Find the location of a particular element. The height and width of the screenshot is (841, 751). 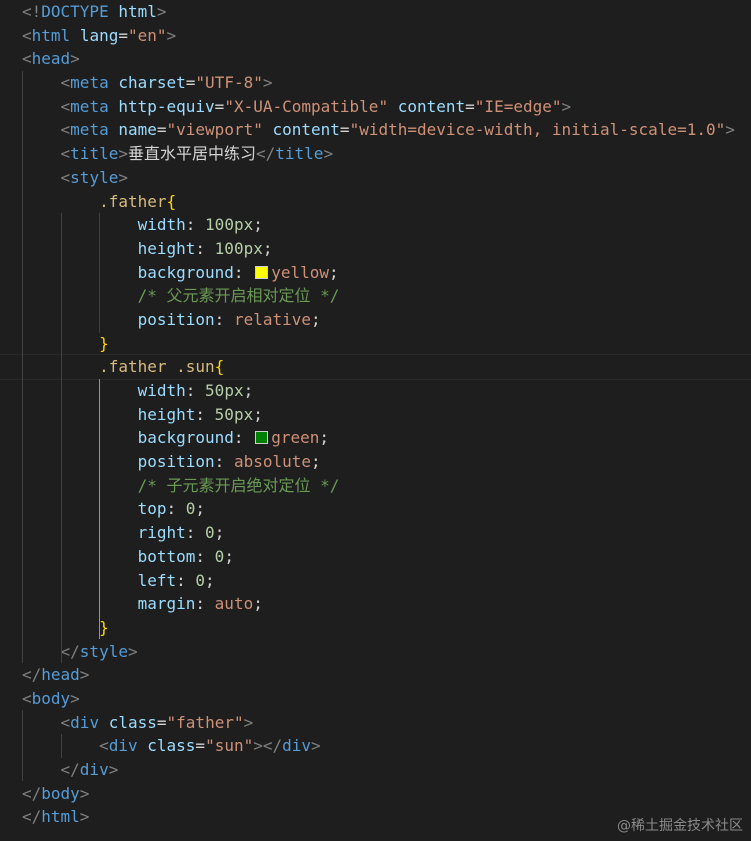

code-line-4: <meta charset="UTF-8"> is located at coordinates (375, 83).